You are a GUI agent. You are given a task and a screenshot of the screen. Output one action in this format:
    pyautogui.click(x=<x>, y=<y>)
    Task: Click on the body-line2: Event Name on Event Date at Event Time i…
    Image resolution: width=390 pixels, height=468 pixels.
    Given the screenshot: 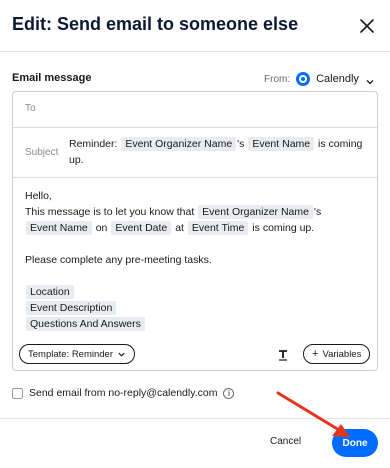 What is the action you would take?
    pyautogui.click(x=198, y=228)
    